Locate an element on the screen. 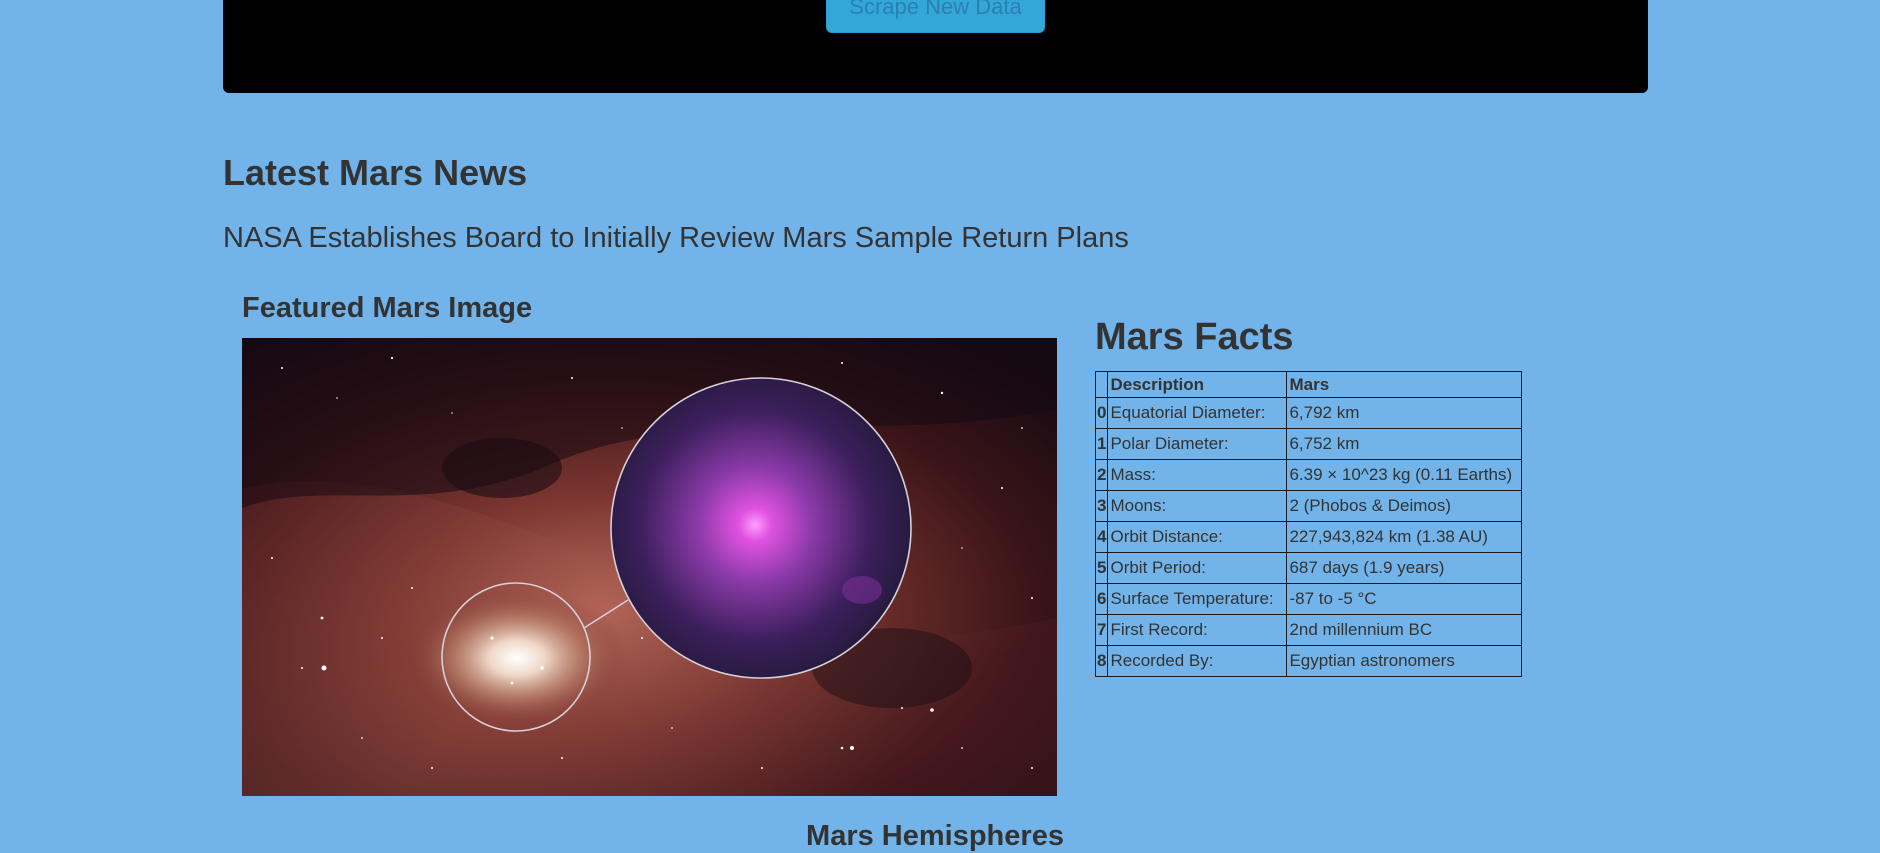 The width and height of the screenshot is (1880, 853). row-value: 227,943,824 km (1.38 AU) is located at coordinates (1404, 537).